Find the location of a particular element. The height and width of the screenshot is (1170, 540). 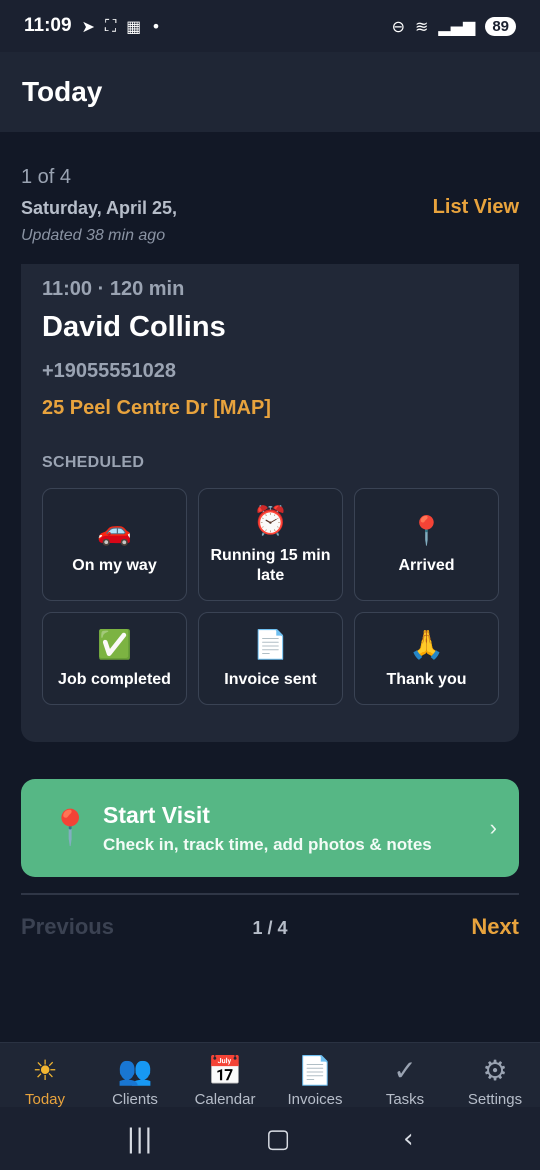

quick-action-label: On my way is located at coordinates (114, 565).